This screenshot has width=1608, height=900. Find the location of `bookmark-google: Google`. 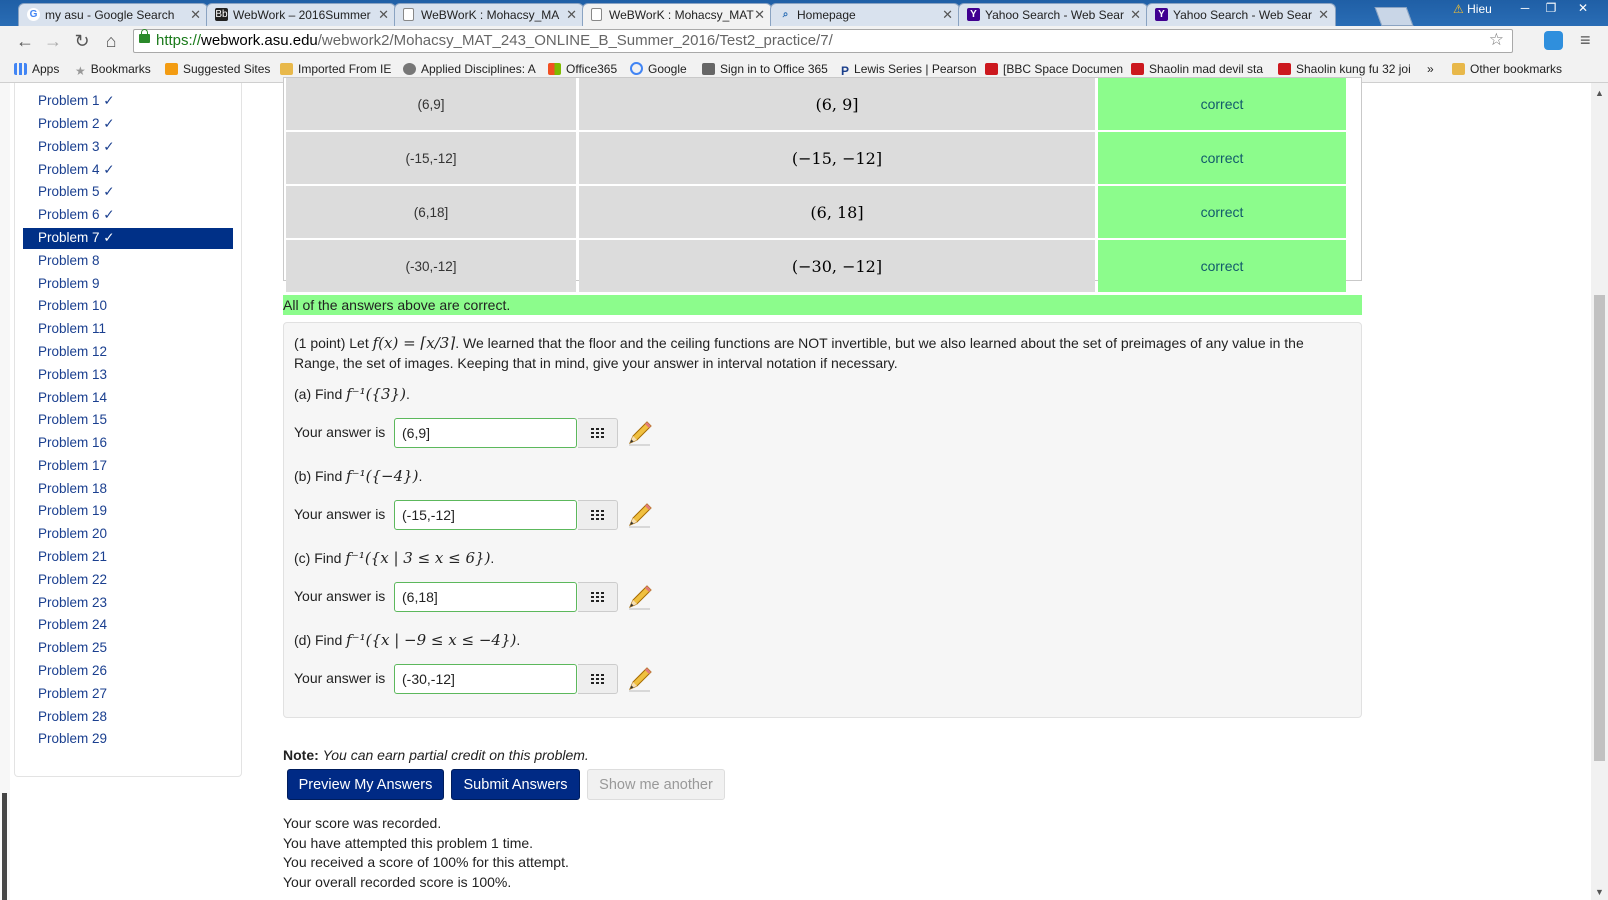

bookmark-google: Google is located at coordinates (658, 69).